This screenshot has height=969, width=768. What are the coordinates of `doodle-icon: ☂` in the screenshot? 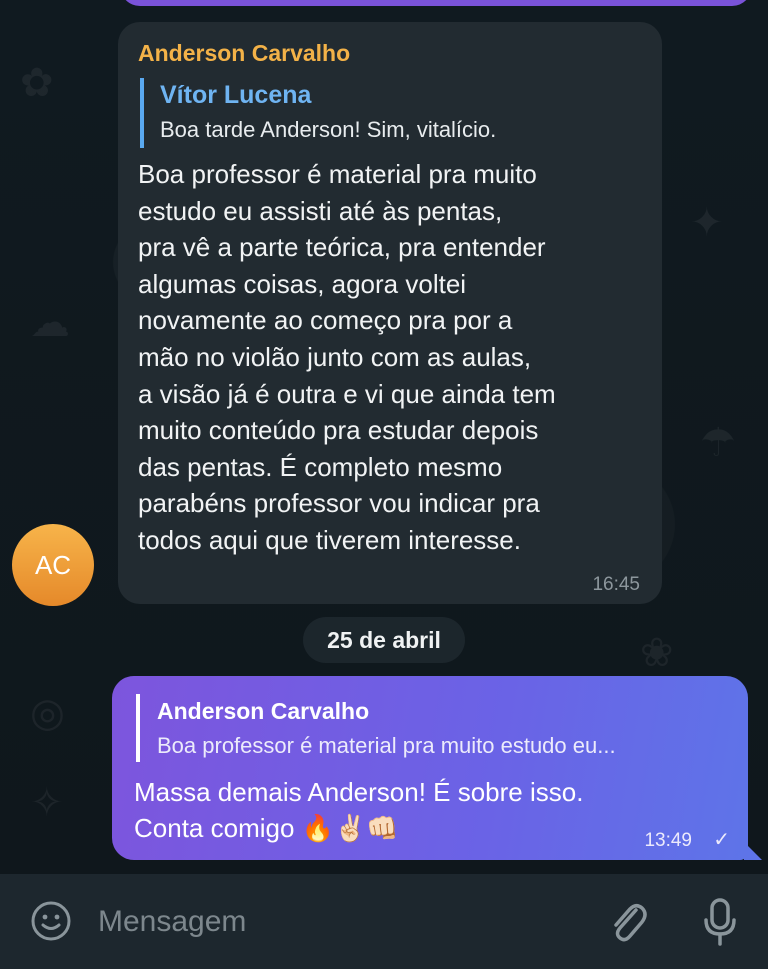 It's located at (718, 443).